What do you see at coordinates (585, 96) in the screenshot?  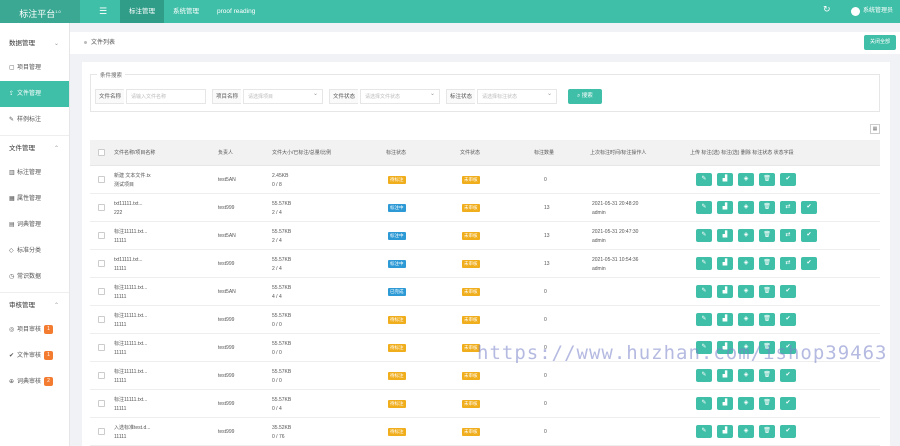 I see `search-button: ⌕ 搜索` at bounding box center [585, 96].